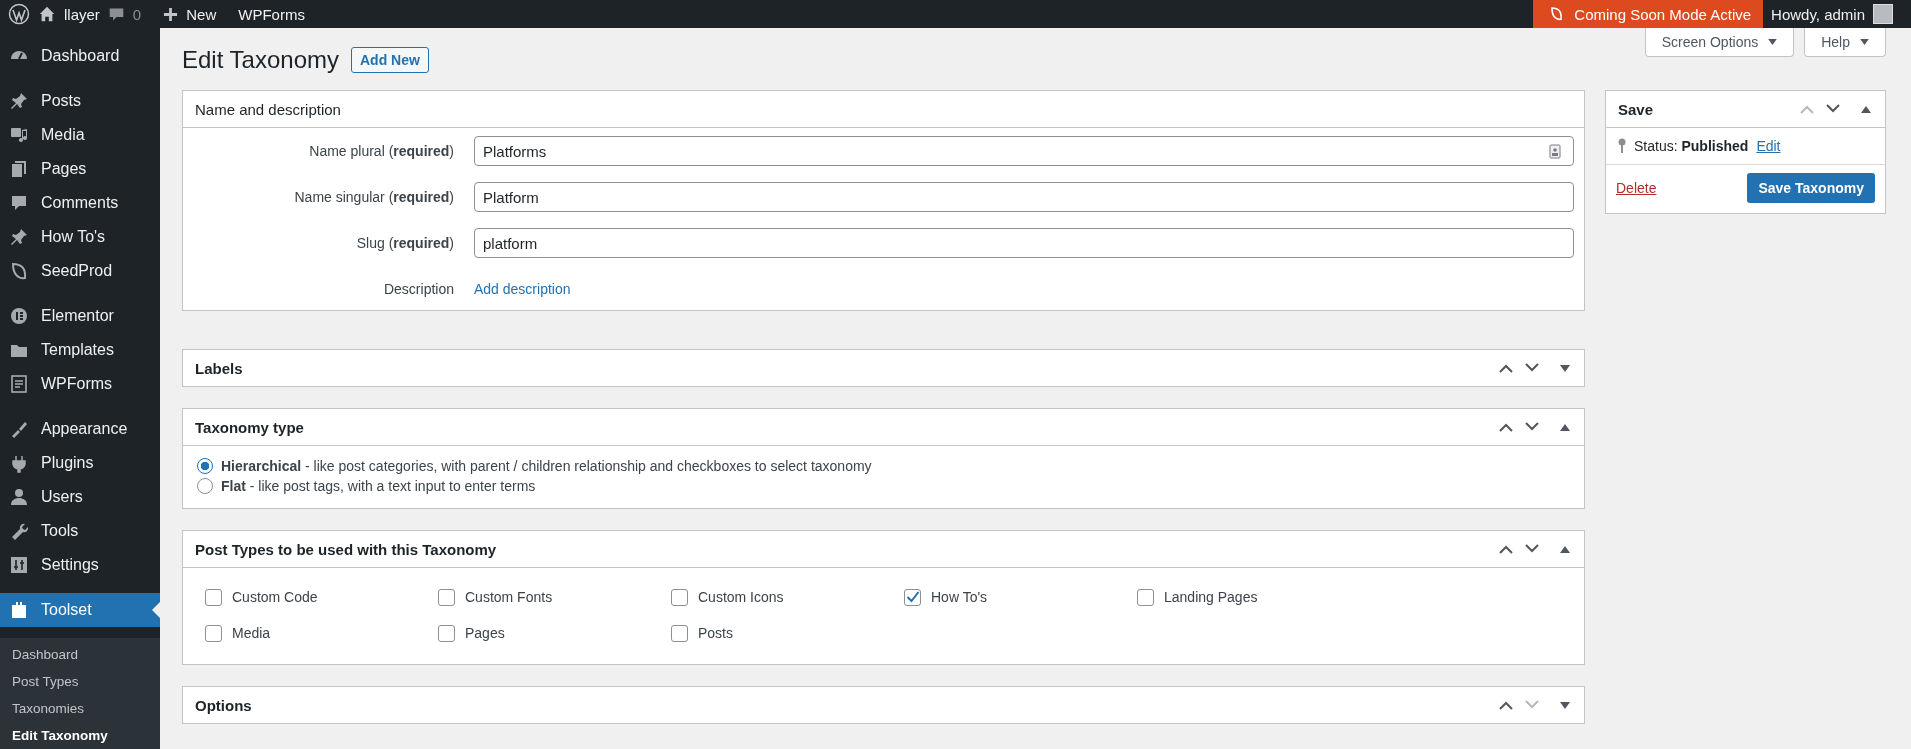 The width and height of the screenshot is (1911, 749). I want to click on sidebar-item: Pages, so click(80, 169).